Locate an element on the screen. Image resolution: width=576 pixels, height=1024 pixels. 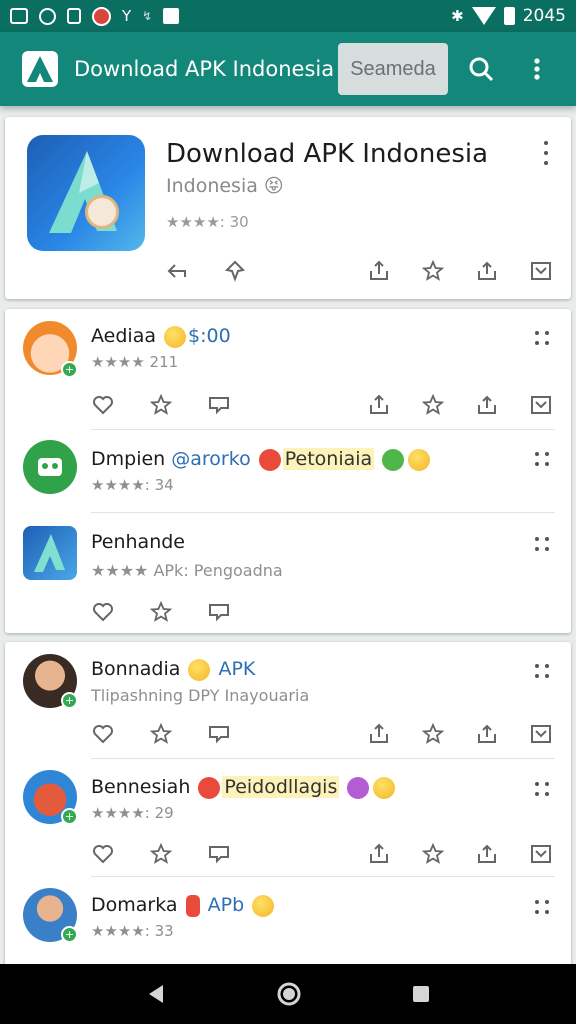
search-button: Seameda is located at coordinates (393, 69).